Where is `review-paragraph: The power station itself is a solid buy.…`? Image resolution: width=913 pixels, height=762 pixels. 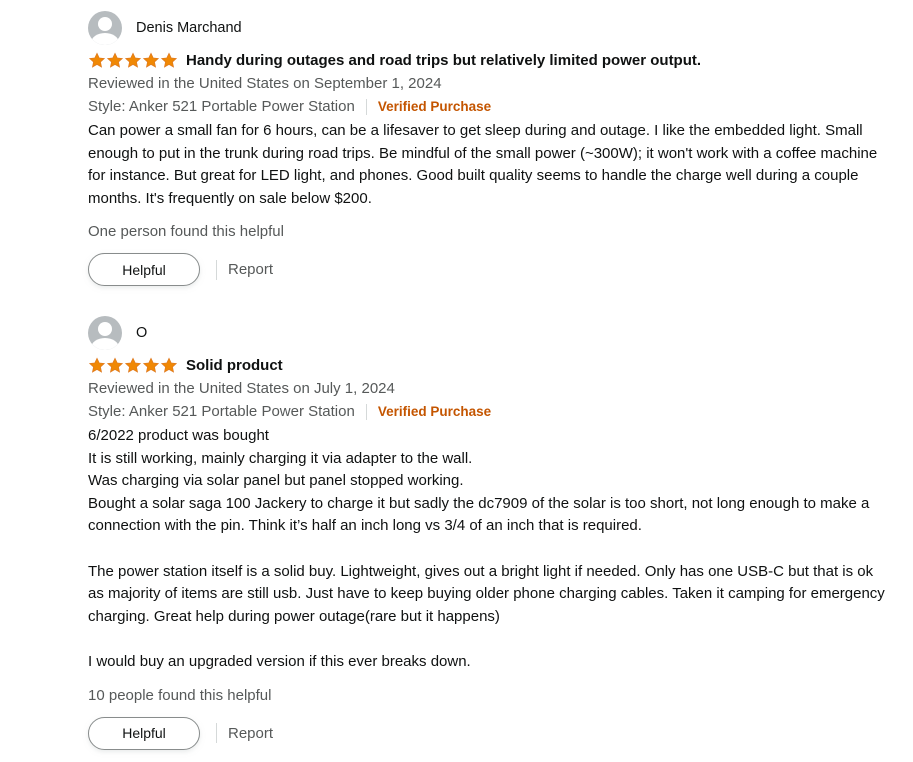
review-paragraph: The power station itself is a solid buy.… is located at coordinates (486, 593).